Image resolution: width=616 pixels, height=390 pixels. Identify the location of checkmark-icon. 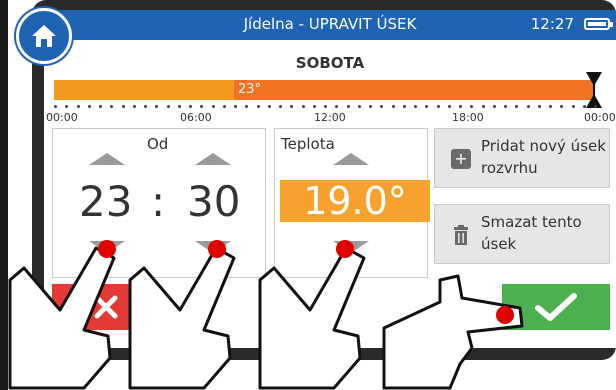
(556, 307).